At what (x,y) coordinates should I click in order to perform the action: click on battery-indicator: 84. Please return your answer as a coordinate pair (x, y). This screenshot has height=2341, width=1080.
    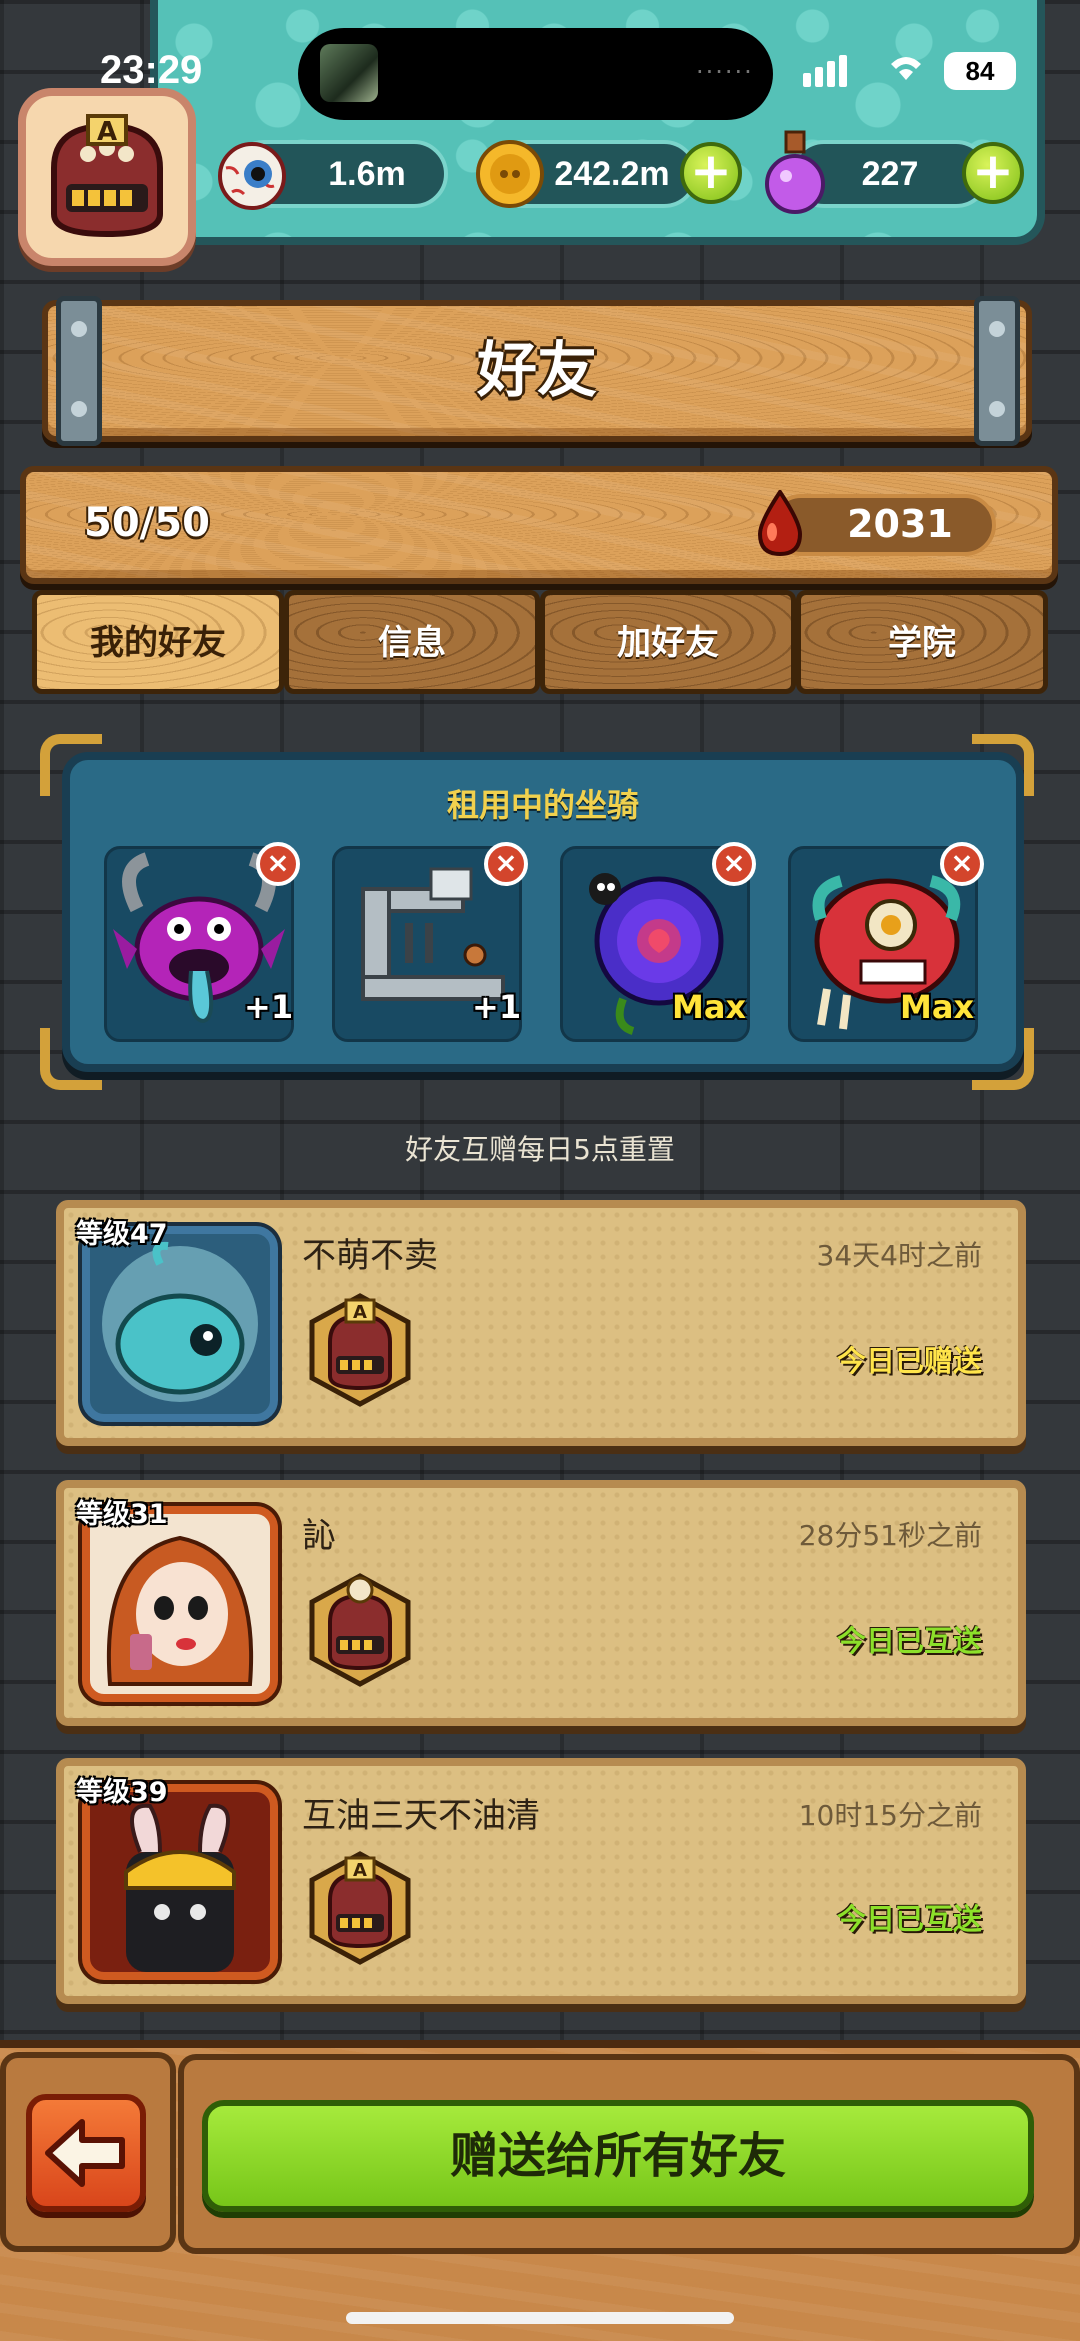
    Looking at the image, I should click on (980, 71).